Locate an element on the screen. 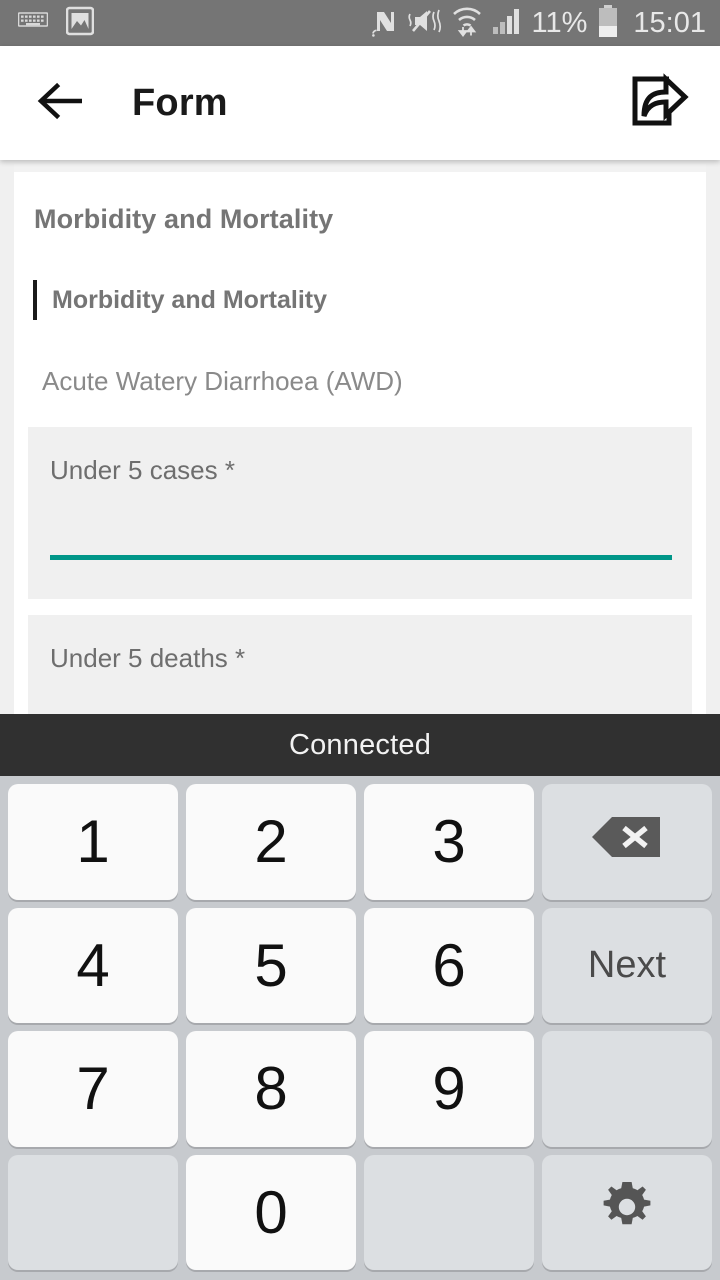 Image resolution: width=720 pixels, height=1280 pixels. mute-vibrate-icon is located at coordinates (424, 23).